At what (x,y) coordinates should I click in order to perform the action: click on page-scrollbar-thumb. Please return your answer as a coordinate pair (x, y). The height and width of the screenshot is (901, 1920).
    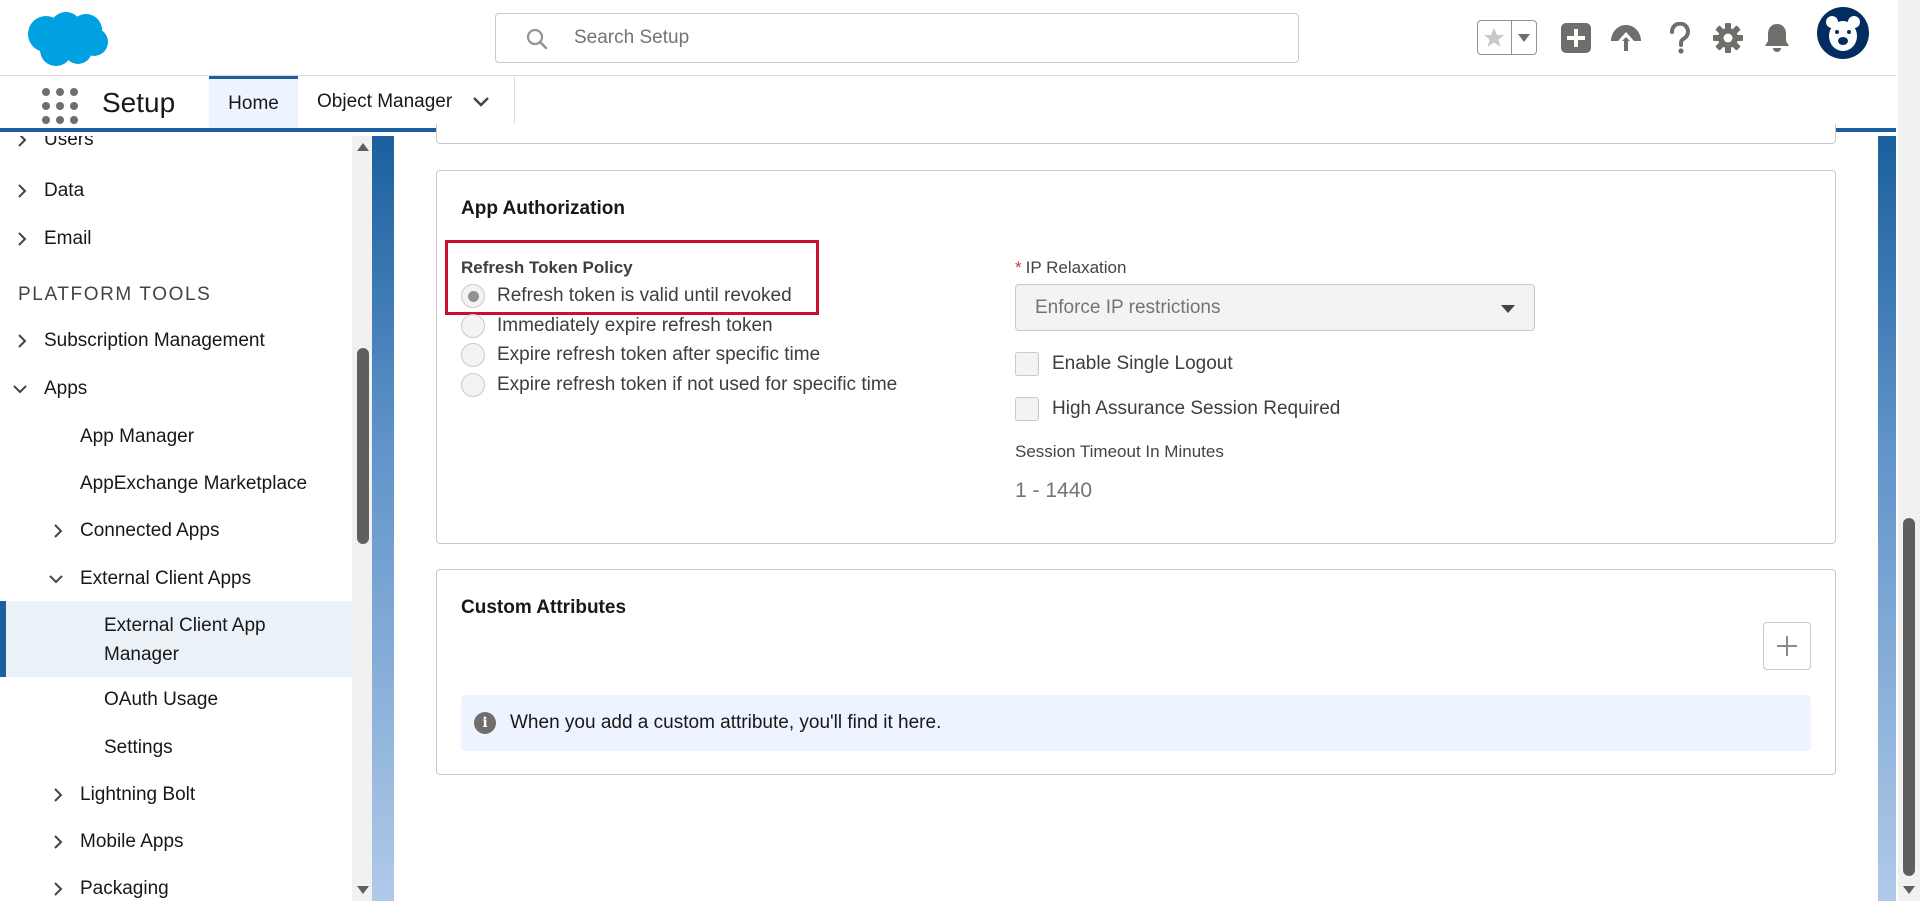
    Looking at the image, I should click on (1909, 697).